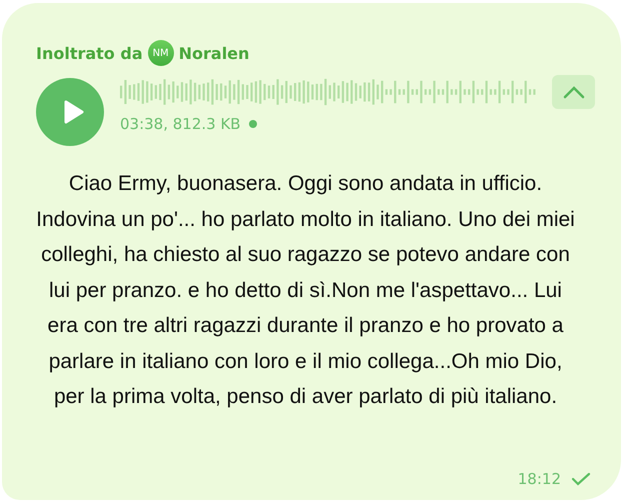 Image resolution: width=624 pixels, height=502 pixels. Describe the element at coordinates (329, 92) in the screenshot. I see `waveform-drawing` at that location.